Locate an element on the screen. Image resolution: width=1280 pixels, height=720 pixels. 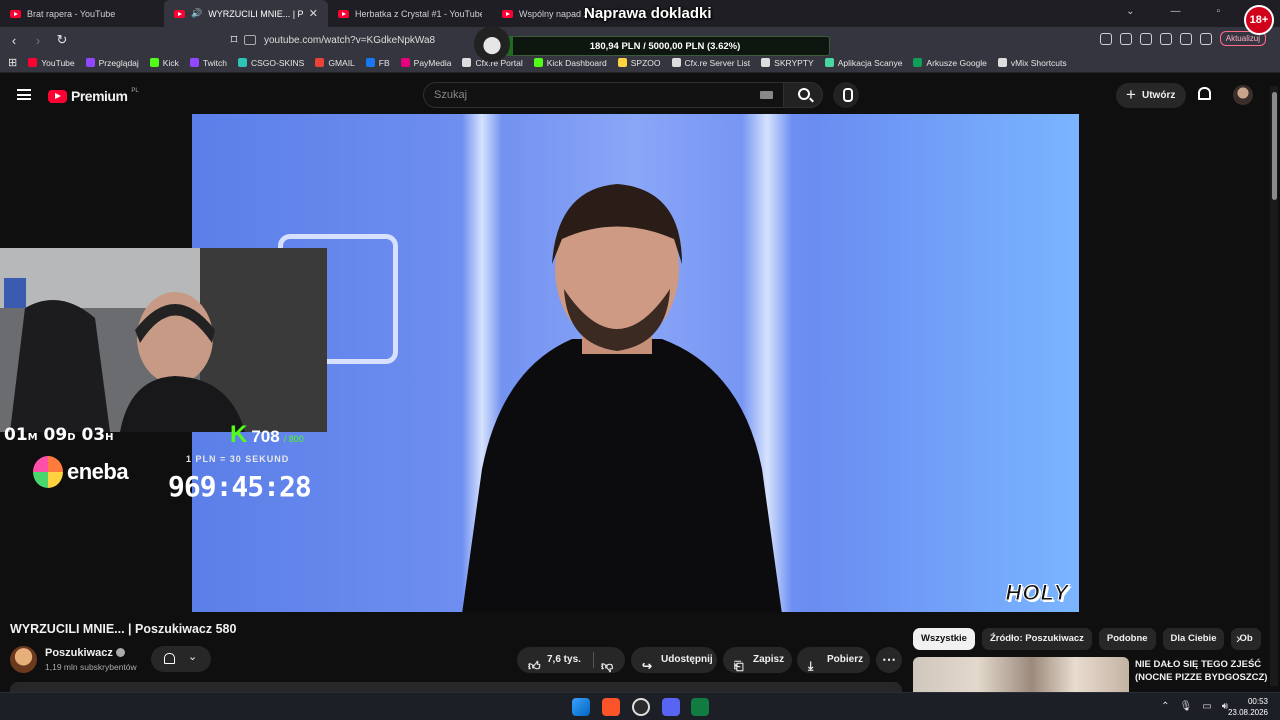
avatar is located at coordinates (1243, 95).